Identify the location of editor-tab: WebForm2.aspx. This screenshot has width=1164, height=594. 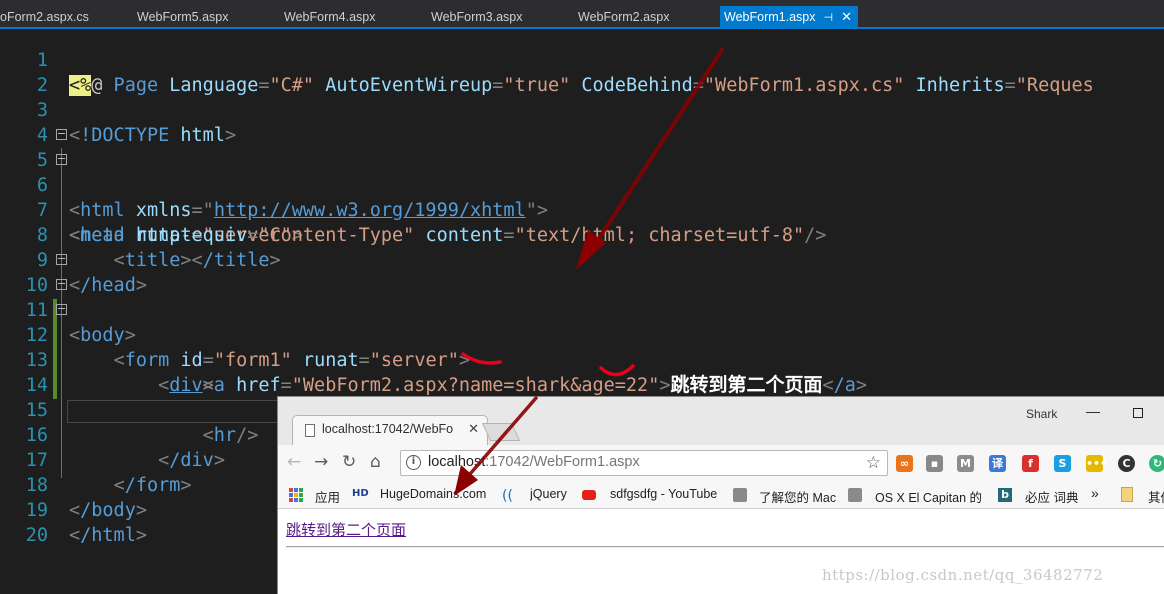
(623, 17).